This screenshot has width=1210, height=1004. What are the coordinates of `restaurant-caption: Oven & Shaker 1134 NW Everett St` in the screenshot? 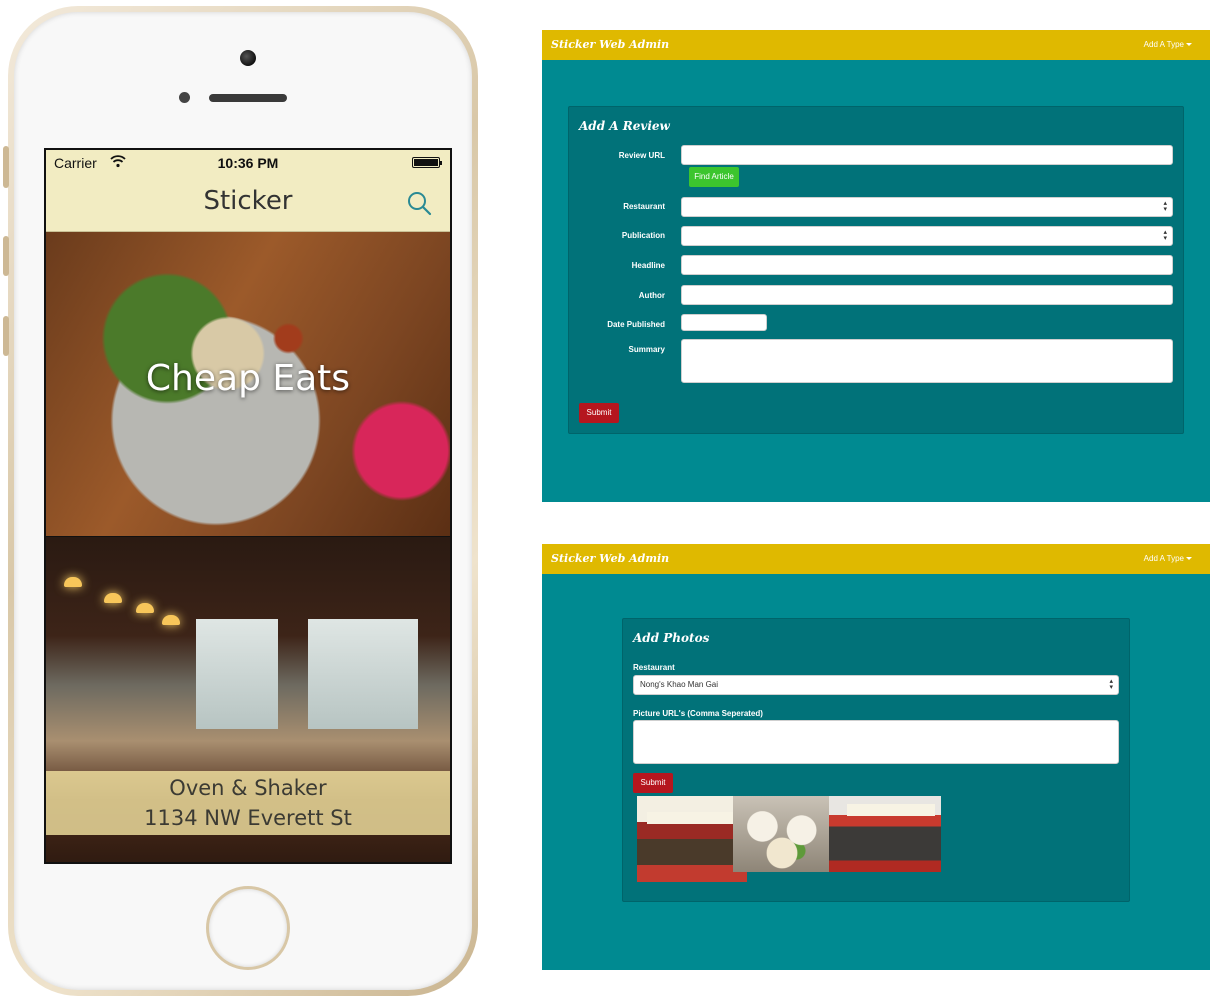 It's located at (248, 803).